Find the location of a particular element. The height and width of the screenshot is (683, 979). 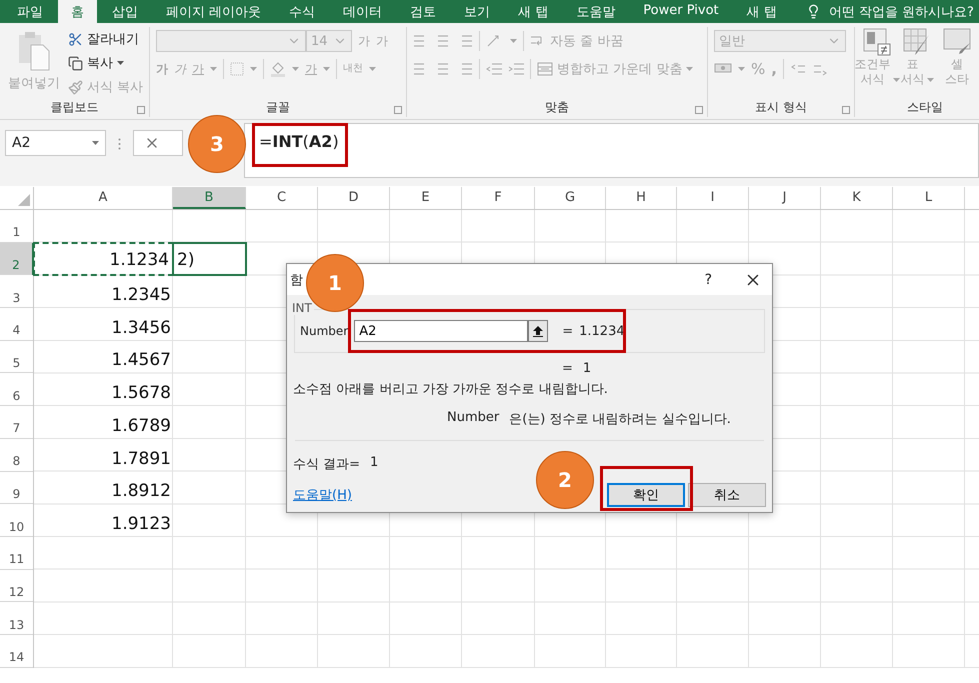

align-center-icon is located at coordinates (443, 69).